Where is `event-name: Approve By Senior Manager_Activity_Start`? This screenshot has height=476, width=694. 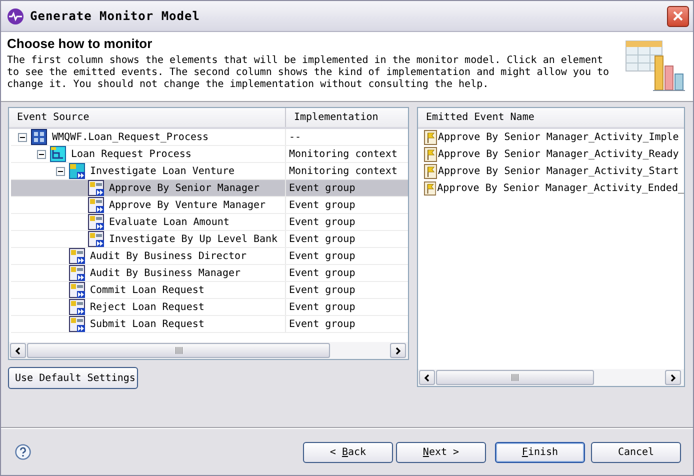
event-name: Approve By Senior Manager_Activity_Start is located at coordinates (558, 171).